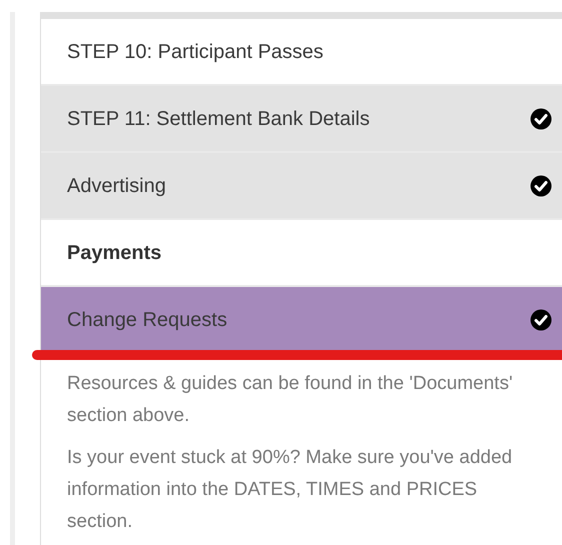 The width and height of the screenshot is (562, 545). Describe the element at coordinates (301, 118) in the screenshot. I see `step-item: STEP 11: Settlement Bank Details` at that location.